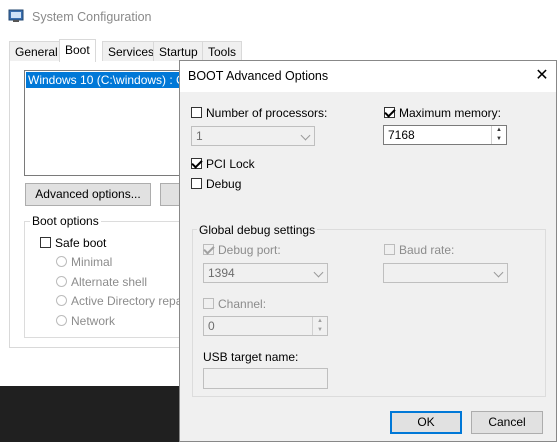 The height and width of the screenshot is (442, 557). Describe the element at coordinates (211, 326) in the screenshot. I see `channel-value: 0` at that location.